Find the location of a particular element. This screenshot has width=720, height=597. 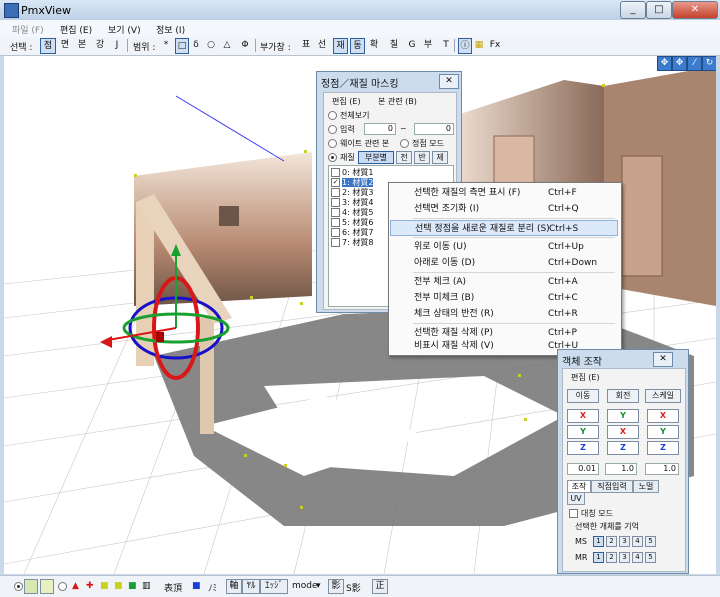

exclude-button: 제 is located at coordinates (440, 157).